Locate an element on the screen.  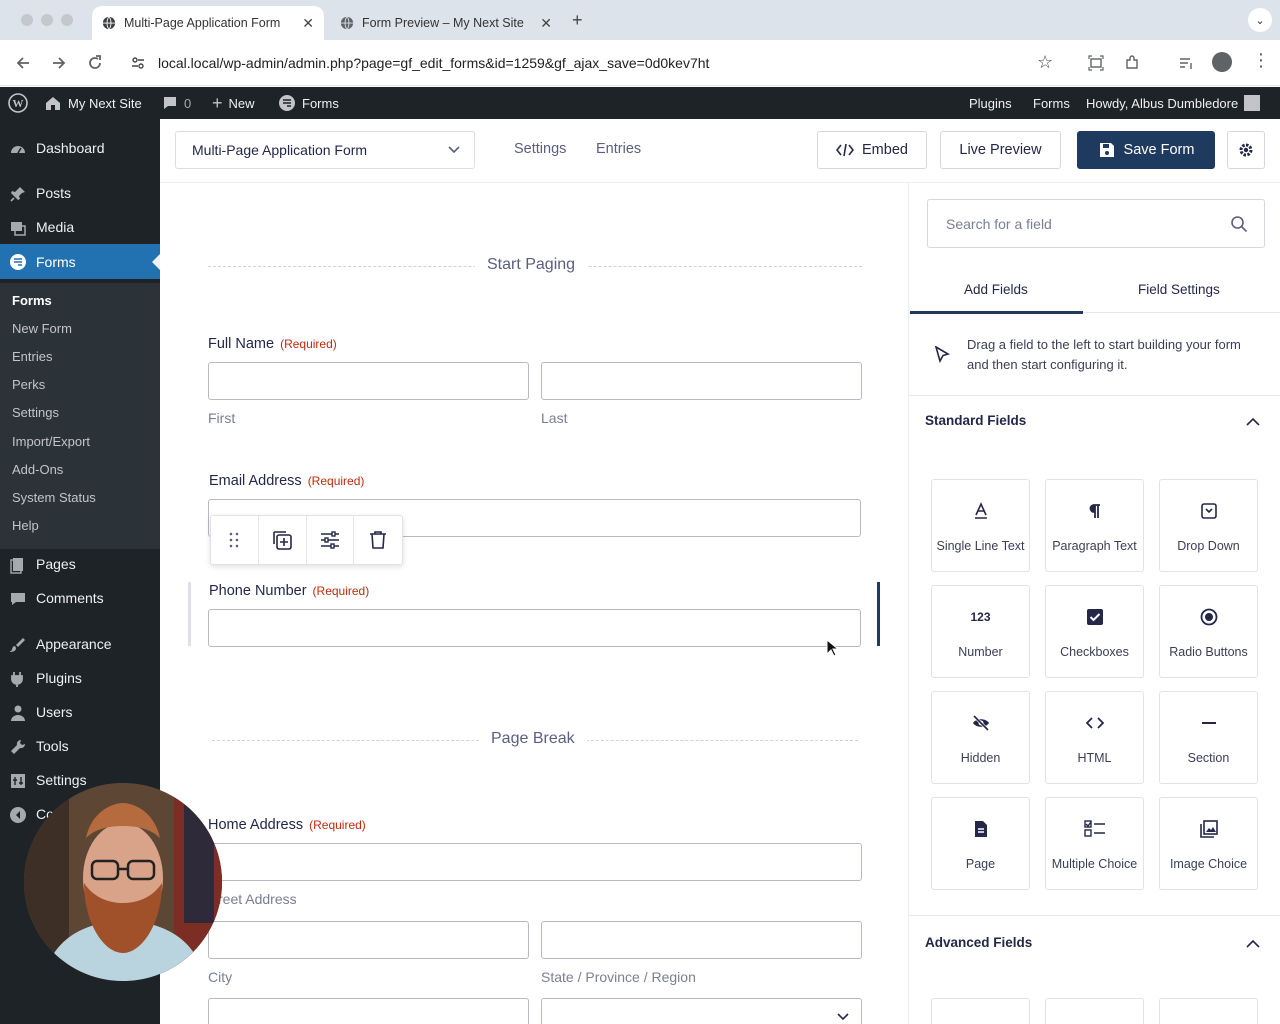
field-button-hidden: Hidden is located at coordinates (980, 737).